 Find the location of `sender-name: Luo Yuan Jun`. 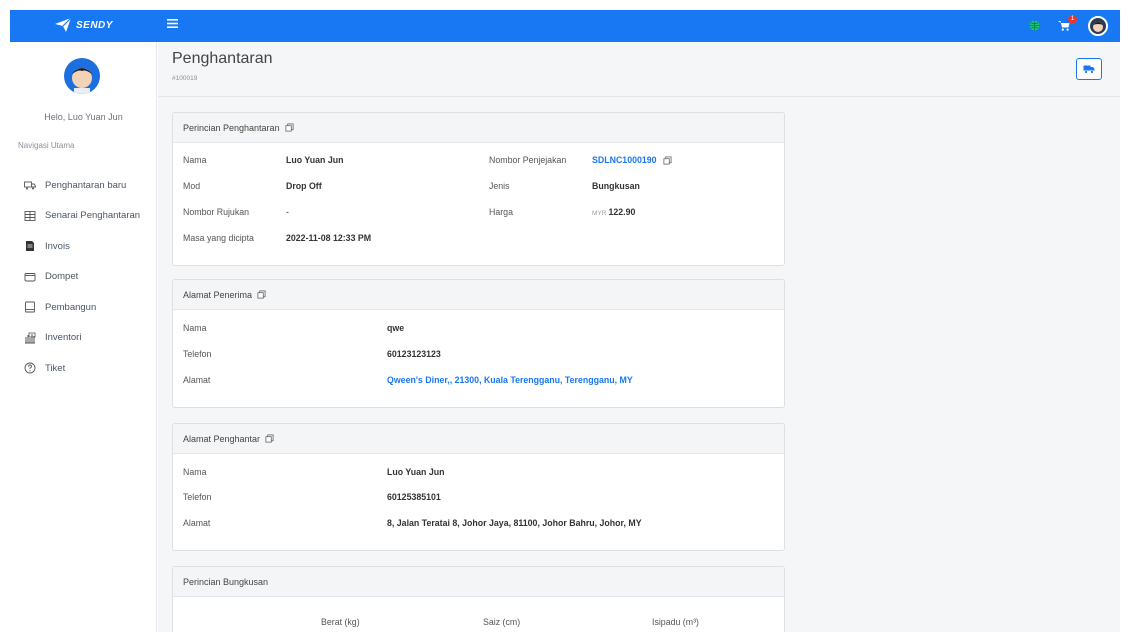

sender-name: Luo Yuan Jun is located at coordinates (416, 472).